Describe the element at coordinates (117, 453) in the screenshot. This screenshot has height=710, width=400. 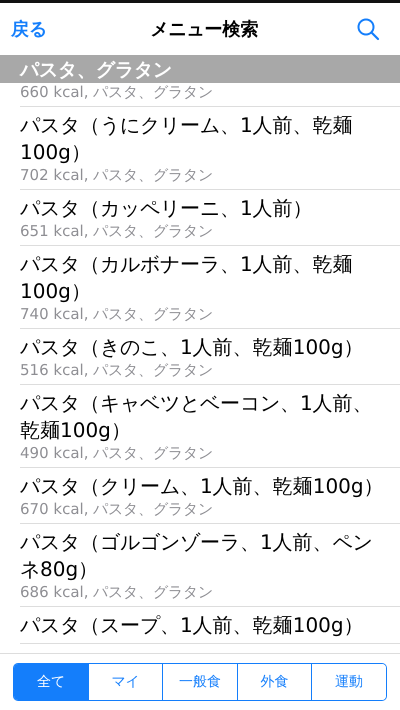
I see `item-details: 490 kcal, パスタ、グラタン` at that location.